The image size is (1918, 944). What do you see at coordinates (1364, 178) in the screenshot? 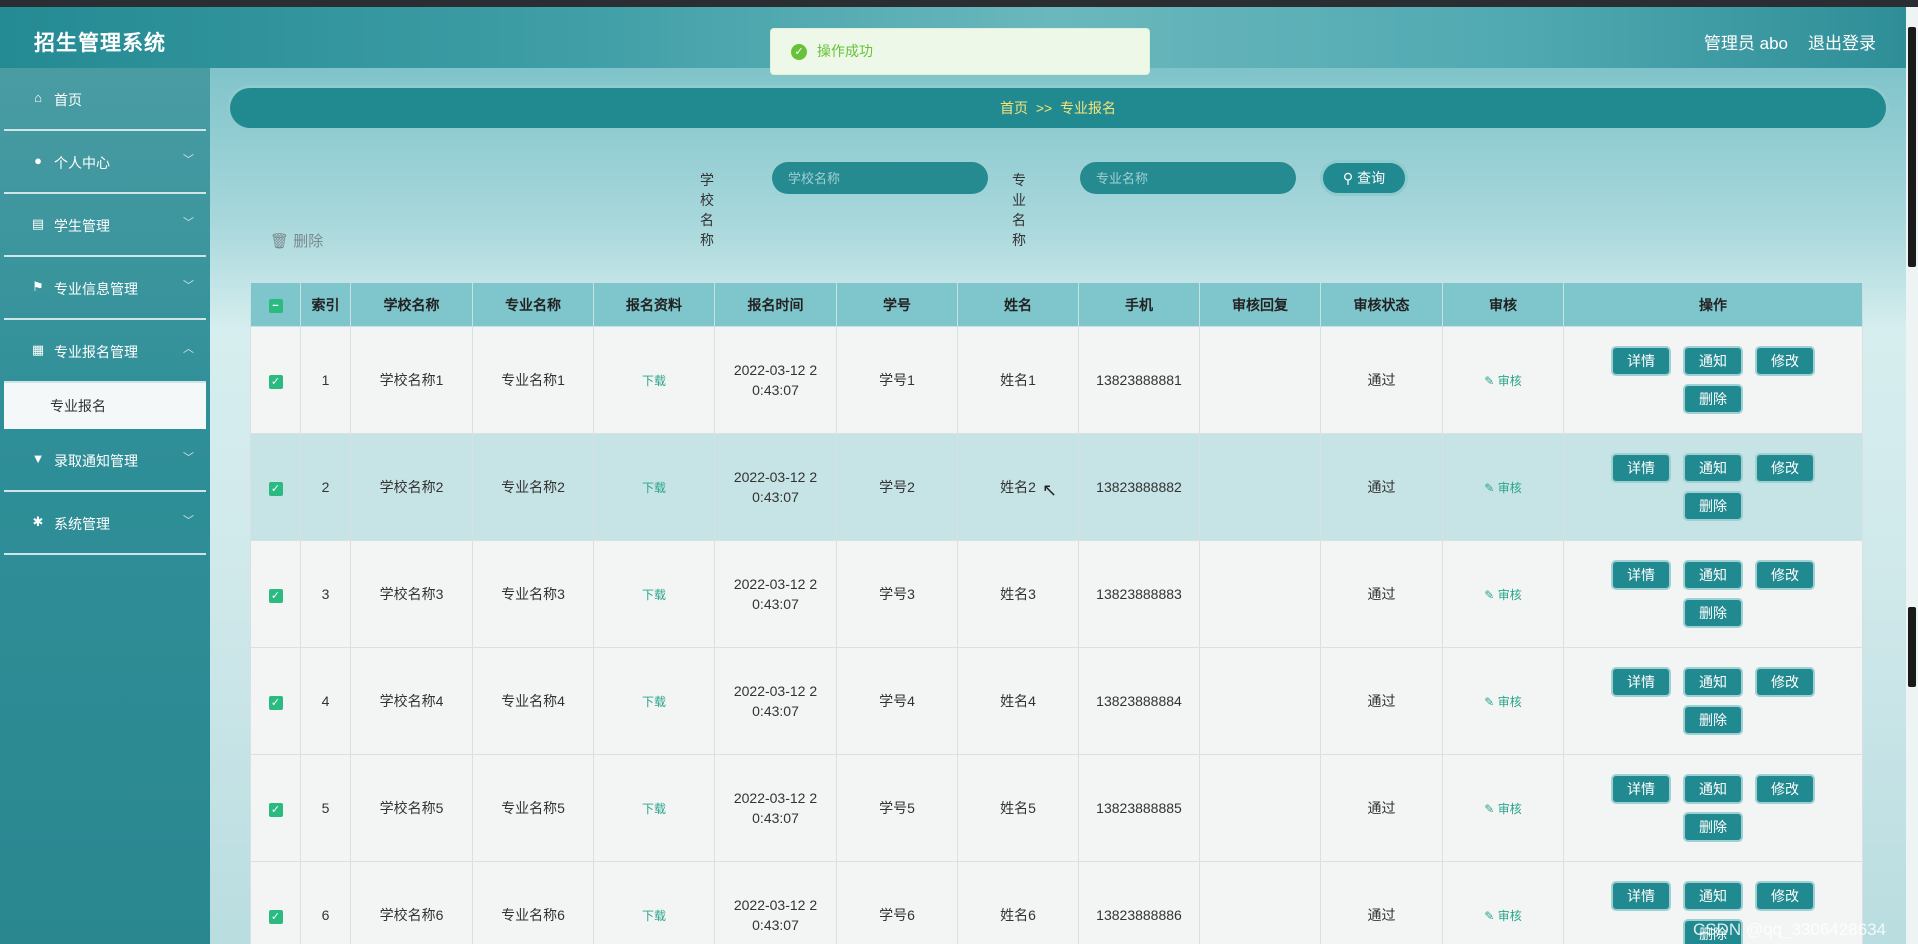
I see `query-button: ⚲ 查询` at bounding box center [1364, 178].